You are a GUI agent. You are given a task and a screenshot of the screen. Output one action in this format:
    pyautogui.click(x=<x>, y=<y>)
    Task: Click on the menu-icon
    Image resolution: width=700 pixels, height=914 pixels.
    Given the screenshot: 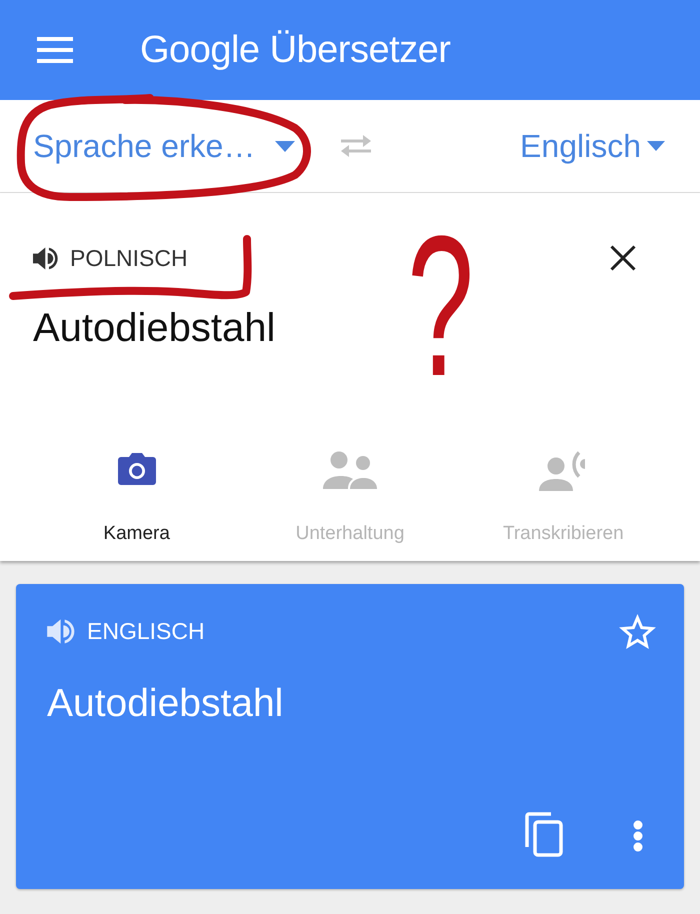 What is the action you would take?
    pyautogui.click(x=55, y=50)
    